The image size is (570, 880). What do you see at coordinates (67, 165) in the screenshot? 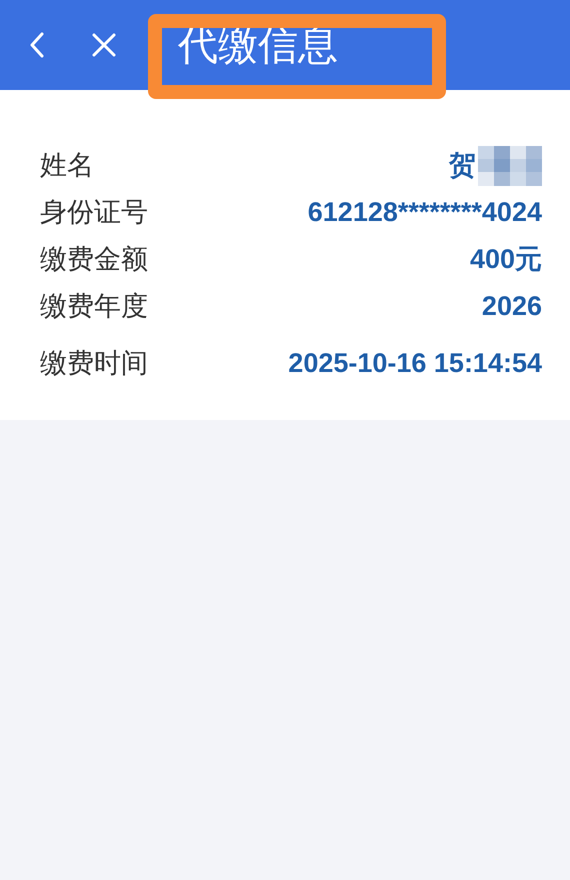
I see `field-label: 姓名` at bounding box center [67, 165].